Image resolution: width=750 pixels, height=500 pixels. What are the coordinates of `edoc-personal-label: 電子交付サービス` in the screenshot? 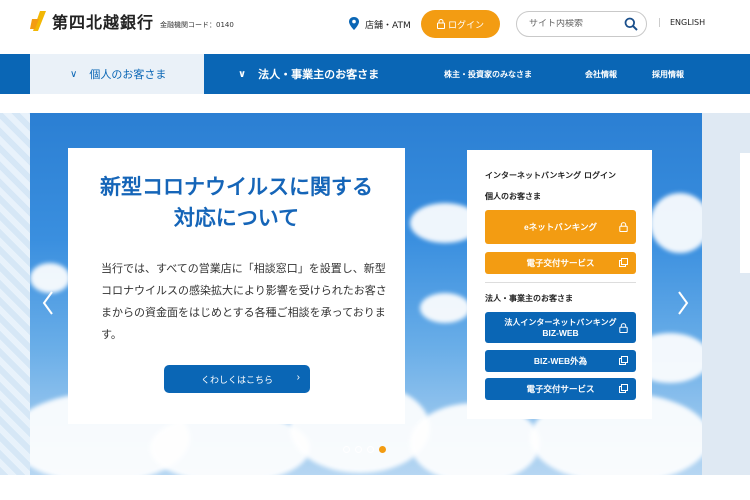 It's located at (560, 262).